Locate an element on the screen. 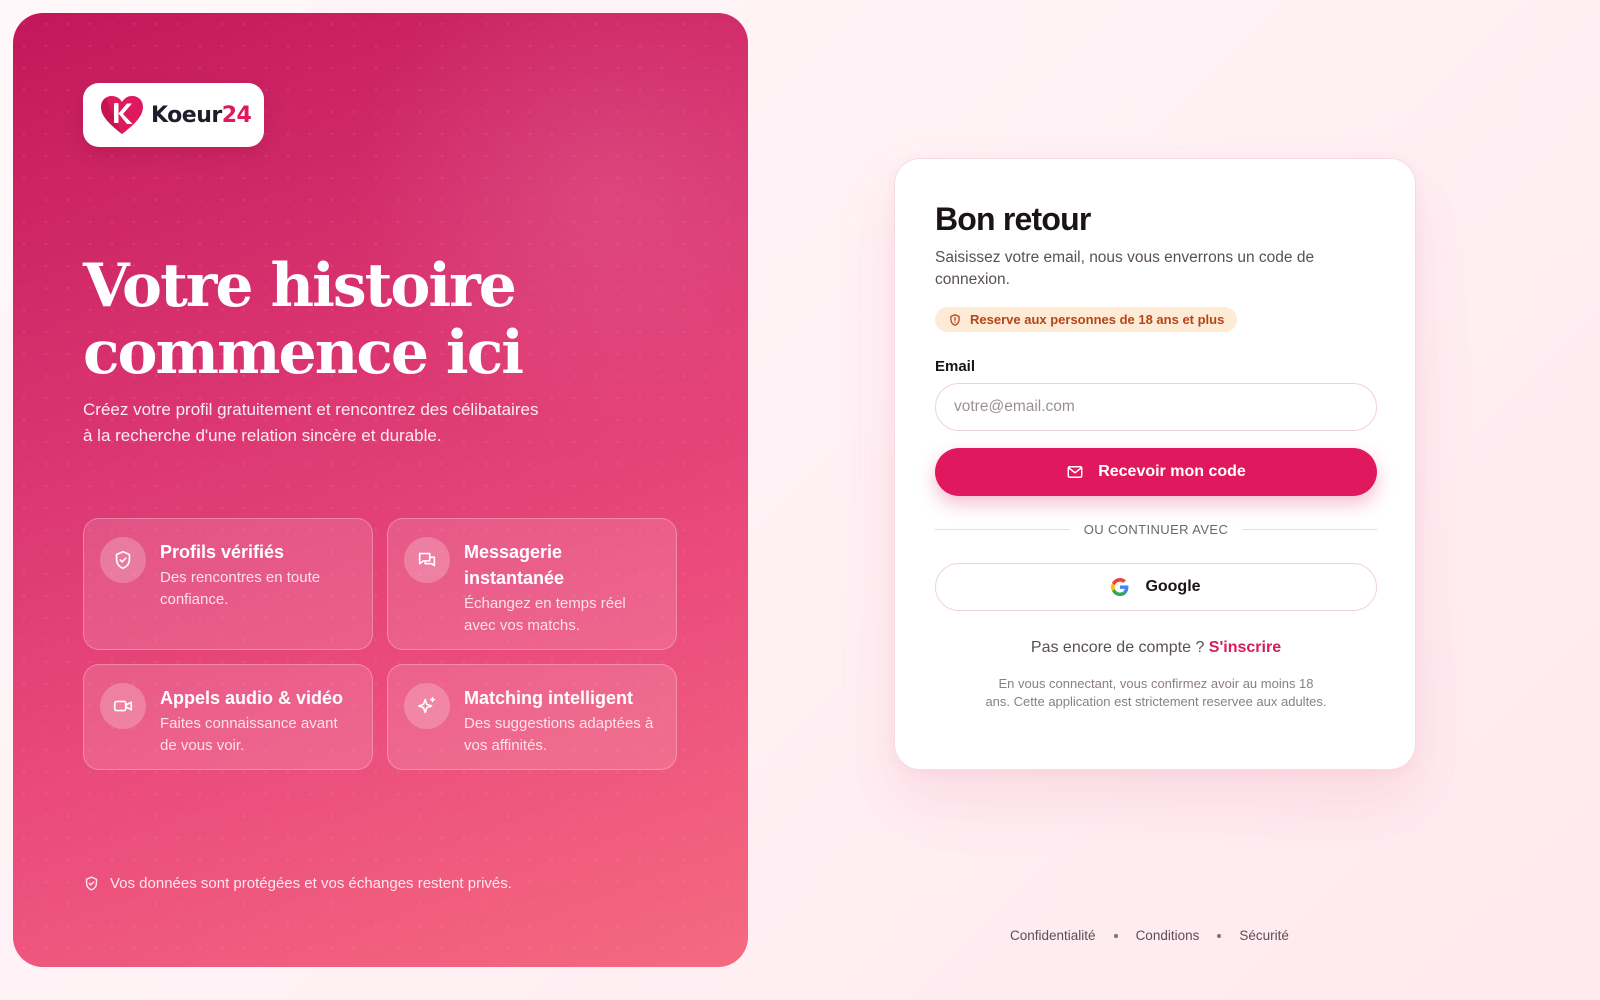  signup-link: S'inscrire is located at coordinates (1245, 647).